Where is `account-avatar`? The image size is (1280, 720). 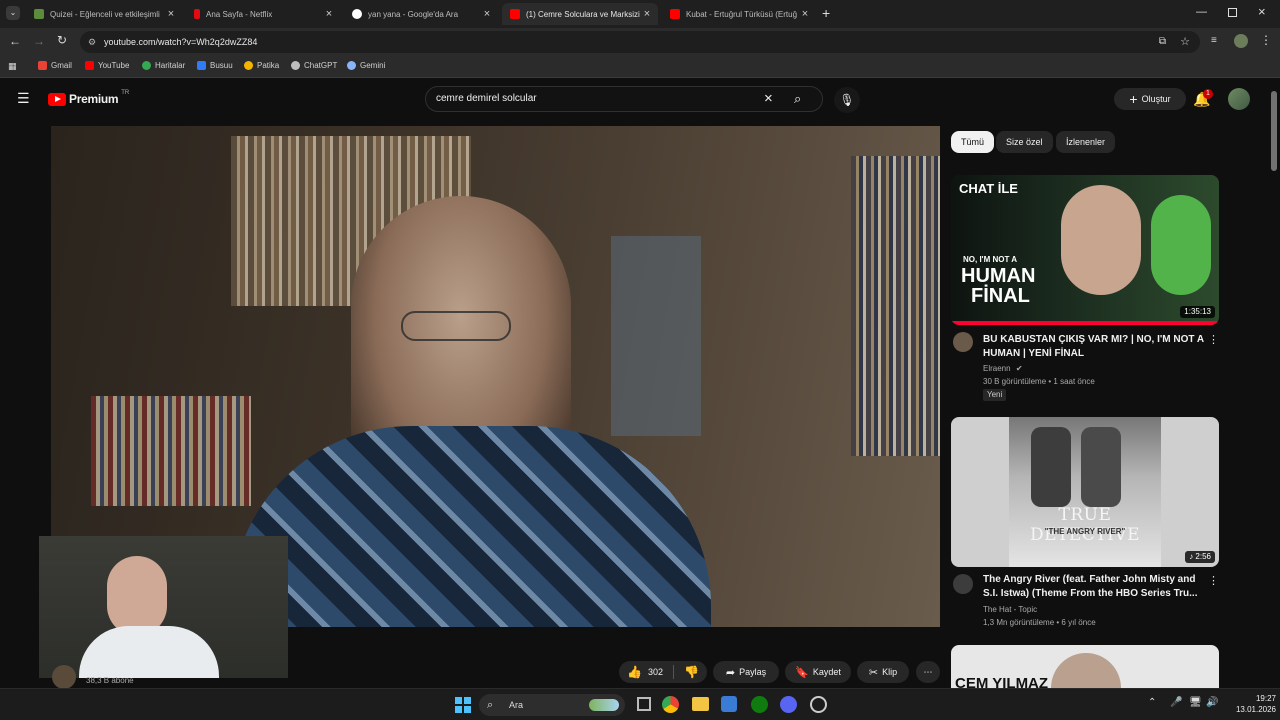 account-avatar is located at coordinates (1239, 99).